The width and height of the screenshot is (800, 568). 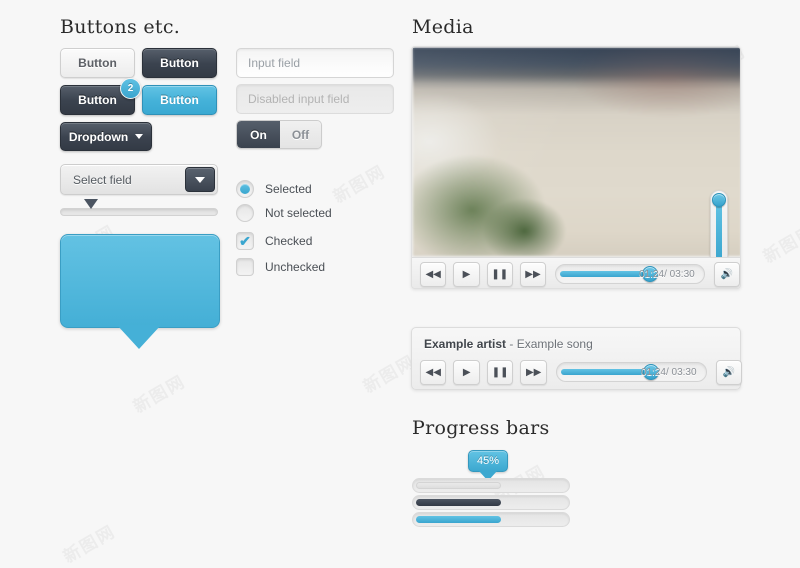 What do you see at coordinates (458, 519) in the screenshot?
I see `progress-bar-blue-fill` at bounding box center [458, 519].